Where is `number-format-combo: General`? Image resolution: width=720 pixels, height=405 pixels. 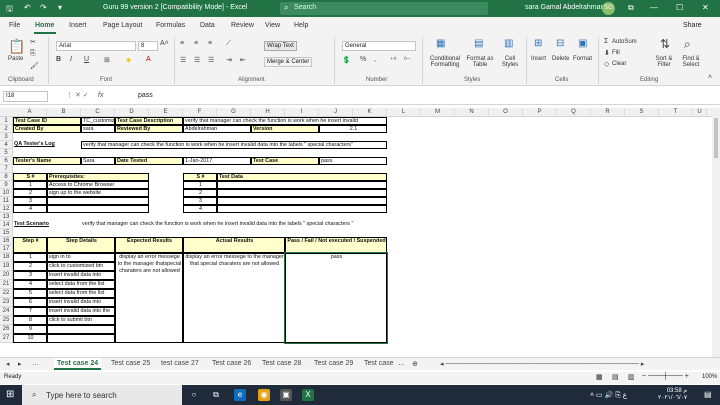
number-format-combo: General is located at coordinates (379, 46).